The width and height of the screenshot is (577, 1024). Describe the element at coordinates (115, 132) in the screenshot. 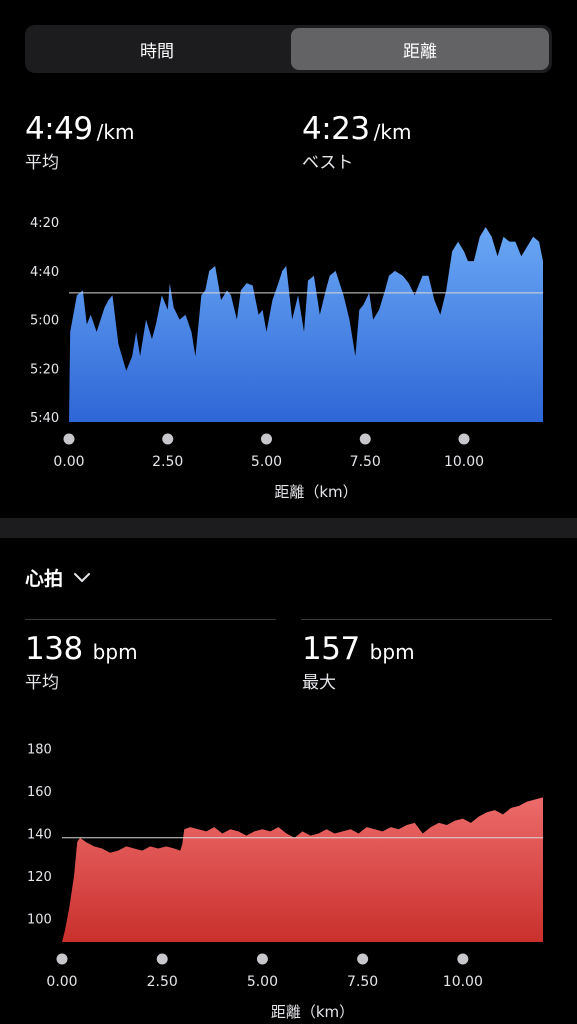

I see `avg-pace-unit: /km` at that location.